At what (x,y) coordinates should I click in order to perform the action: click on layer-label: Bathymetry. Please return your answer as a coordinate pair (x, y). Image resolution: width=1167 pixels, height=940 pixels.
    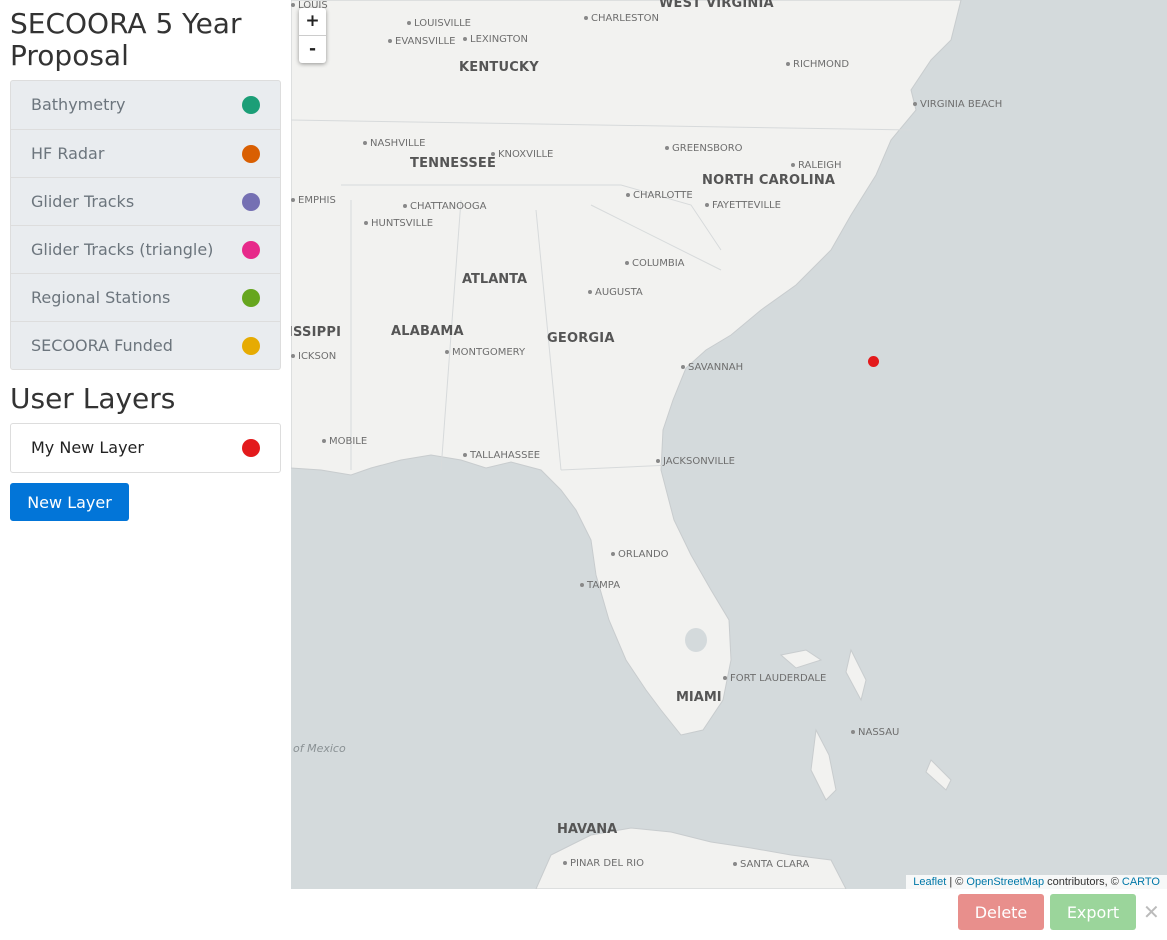
    Looking at the image, I should click on (78, 104).